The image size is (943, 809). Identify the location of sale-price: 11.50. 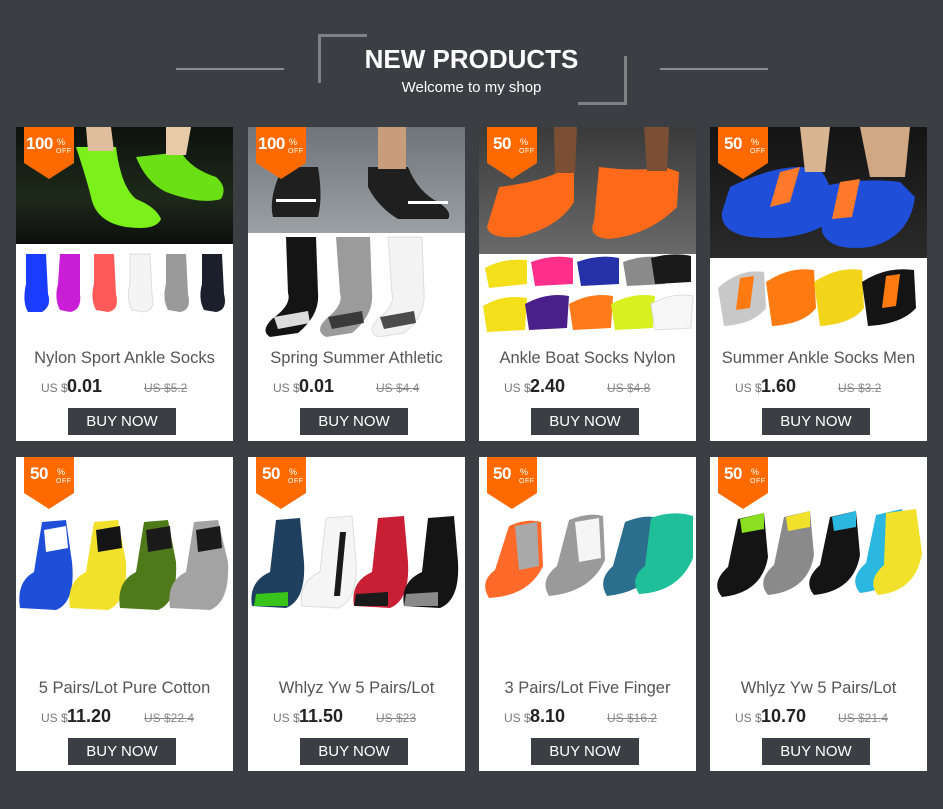
(321, 716).